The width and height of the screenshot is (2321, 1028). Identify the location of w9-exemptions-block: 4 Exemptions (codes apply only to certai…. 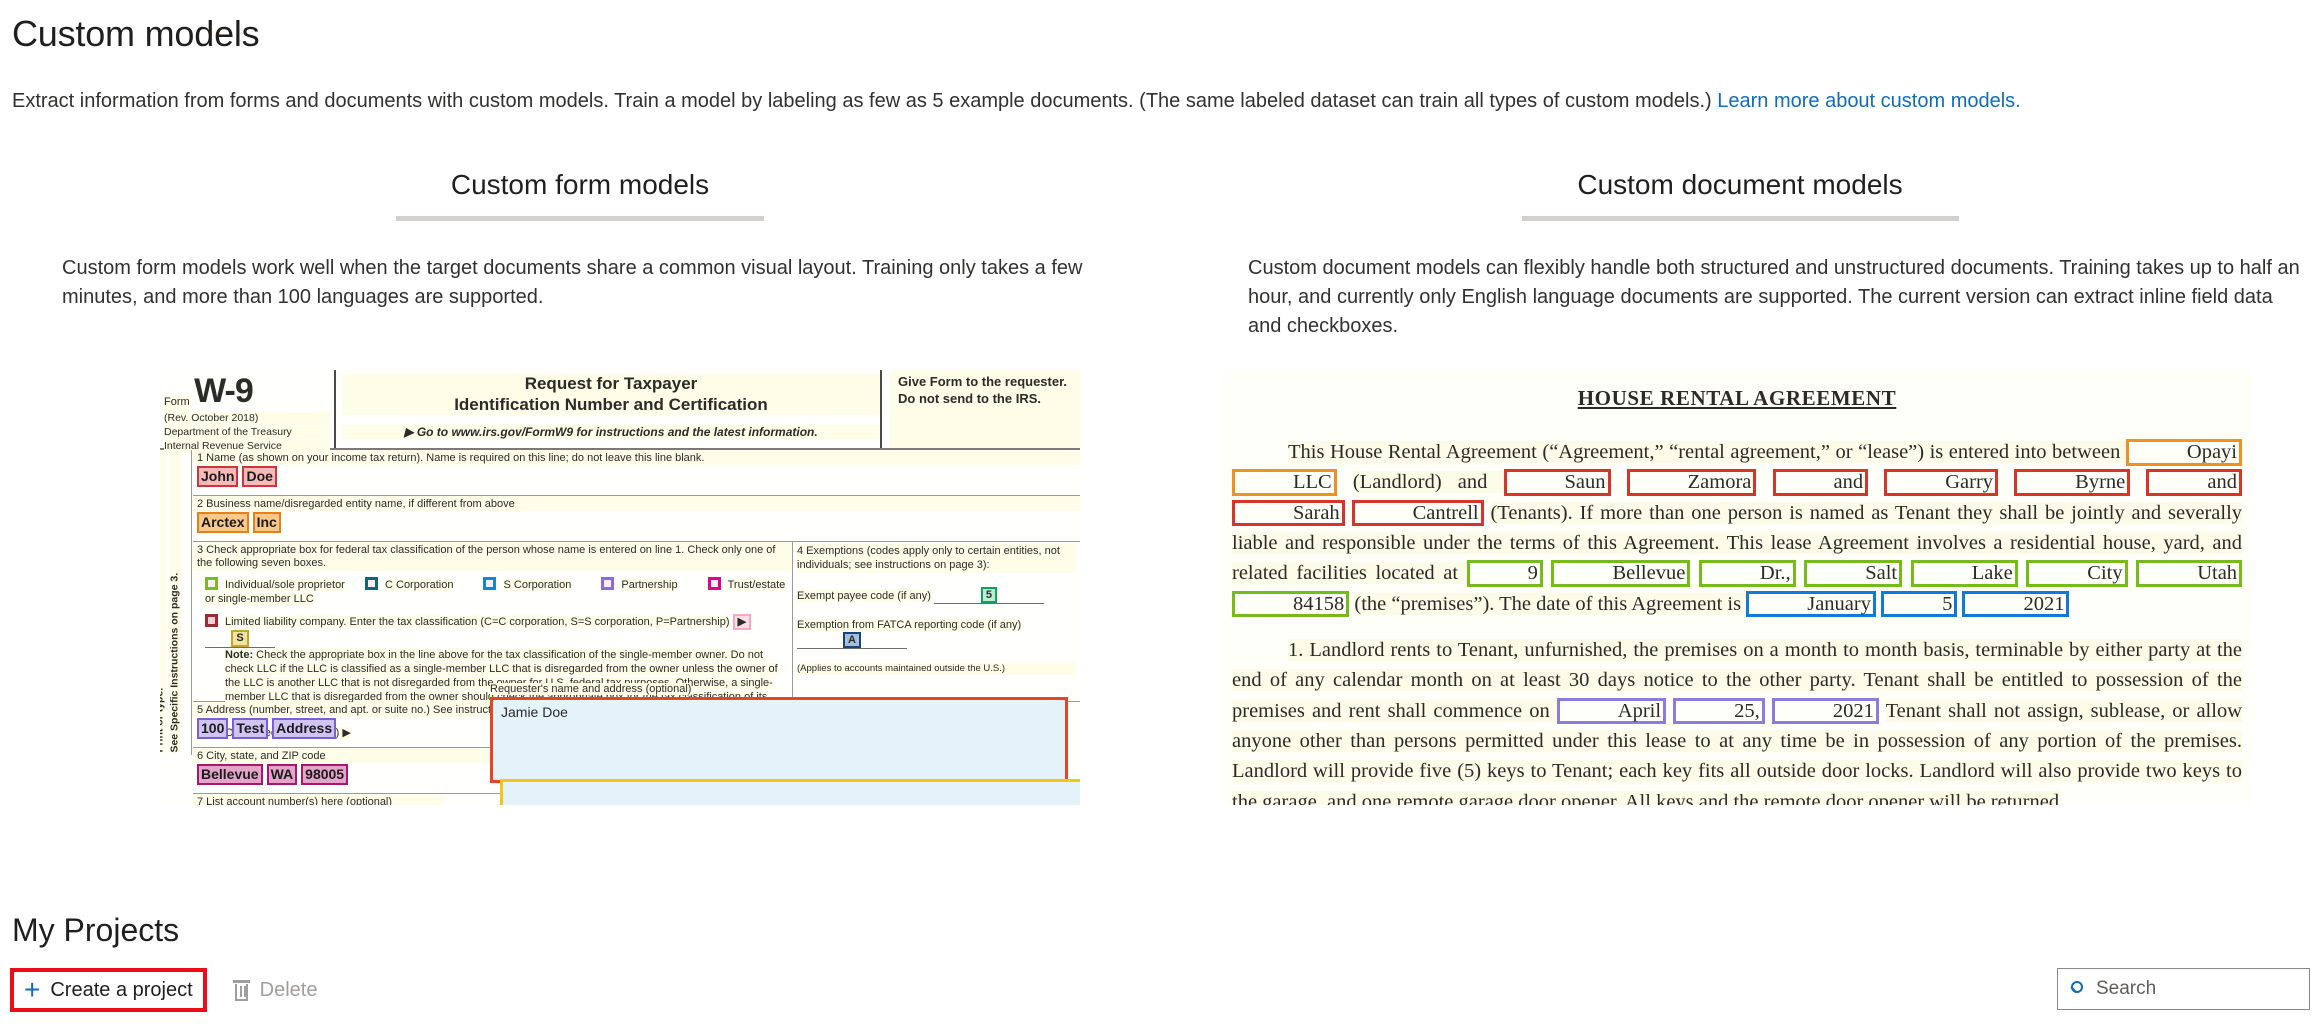
(936, 621).